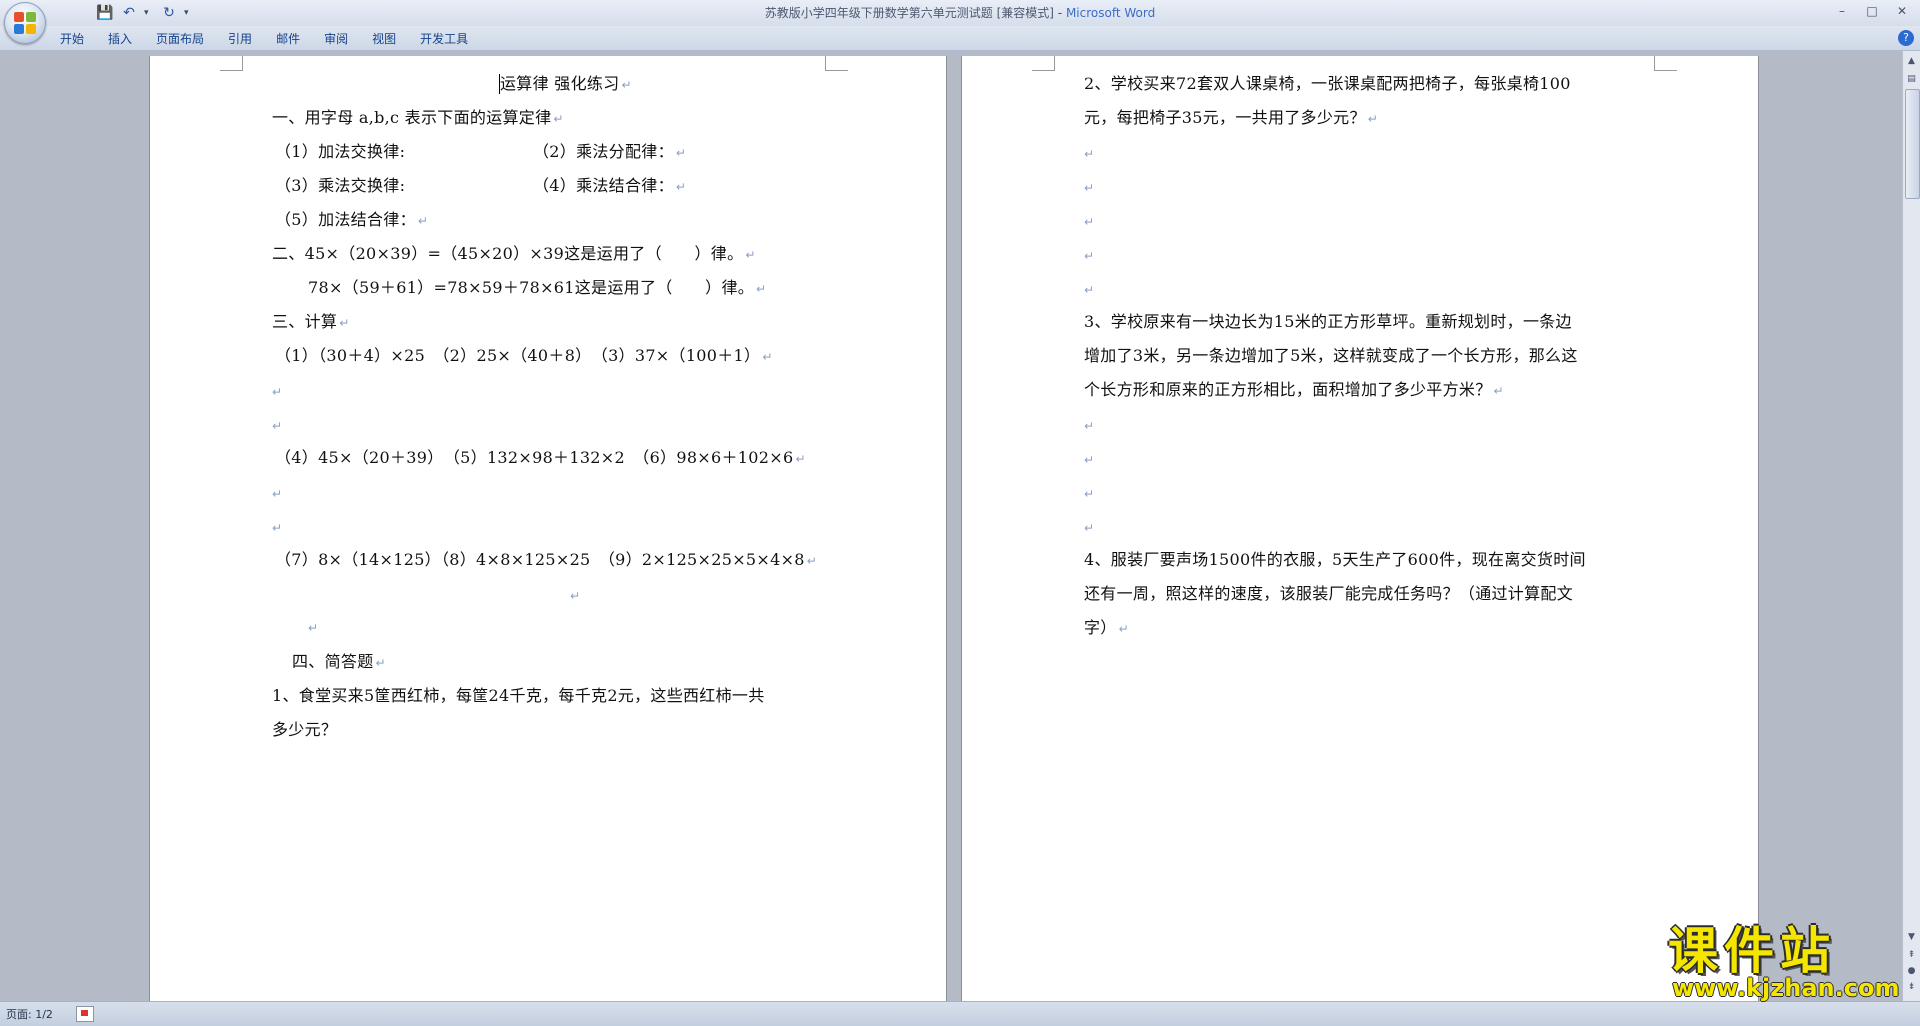  I want to click on question-text: 1、食堂买来5筐西红柿，每筐24千克，每千克2元，这些西红柿一共, so click(518, 695).